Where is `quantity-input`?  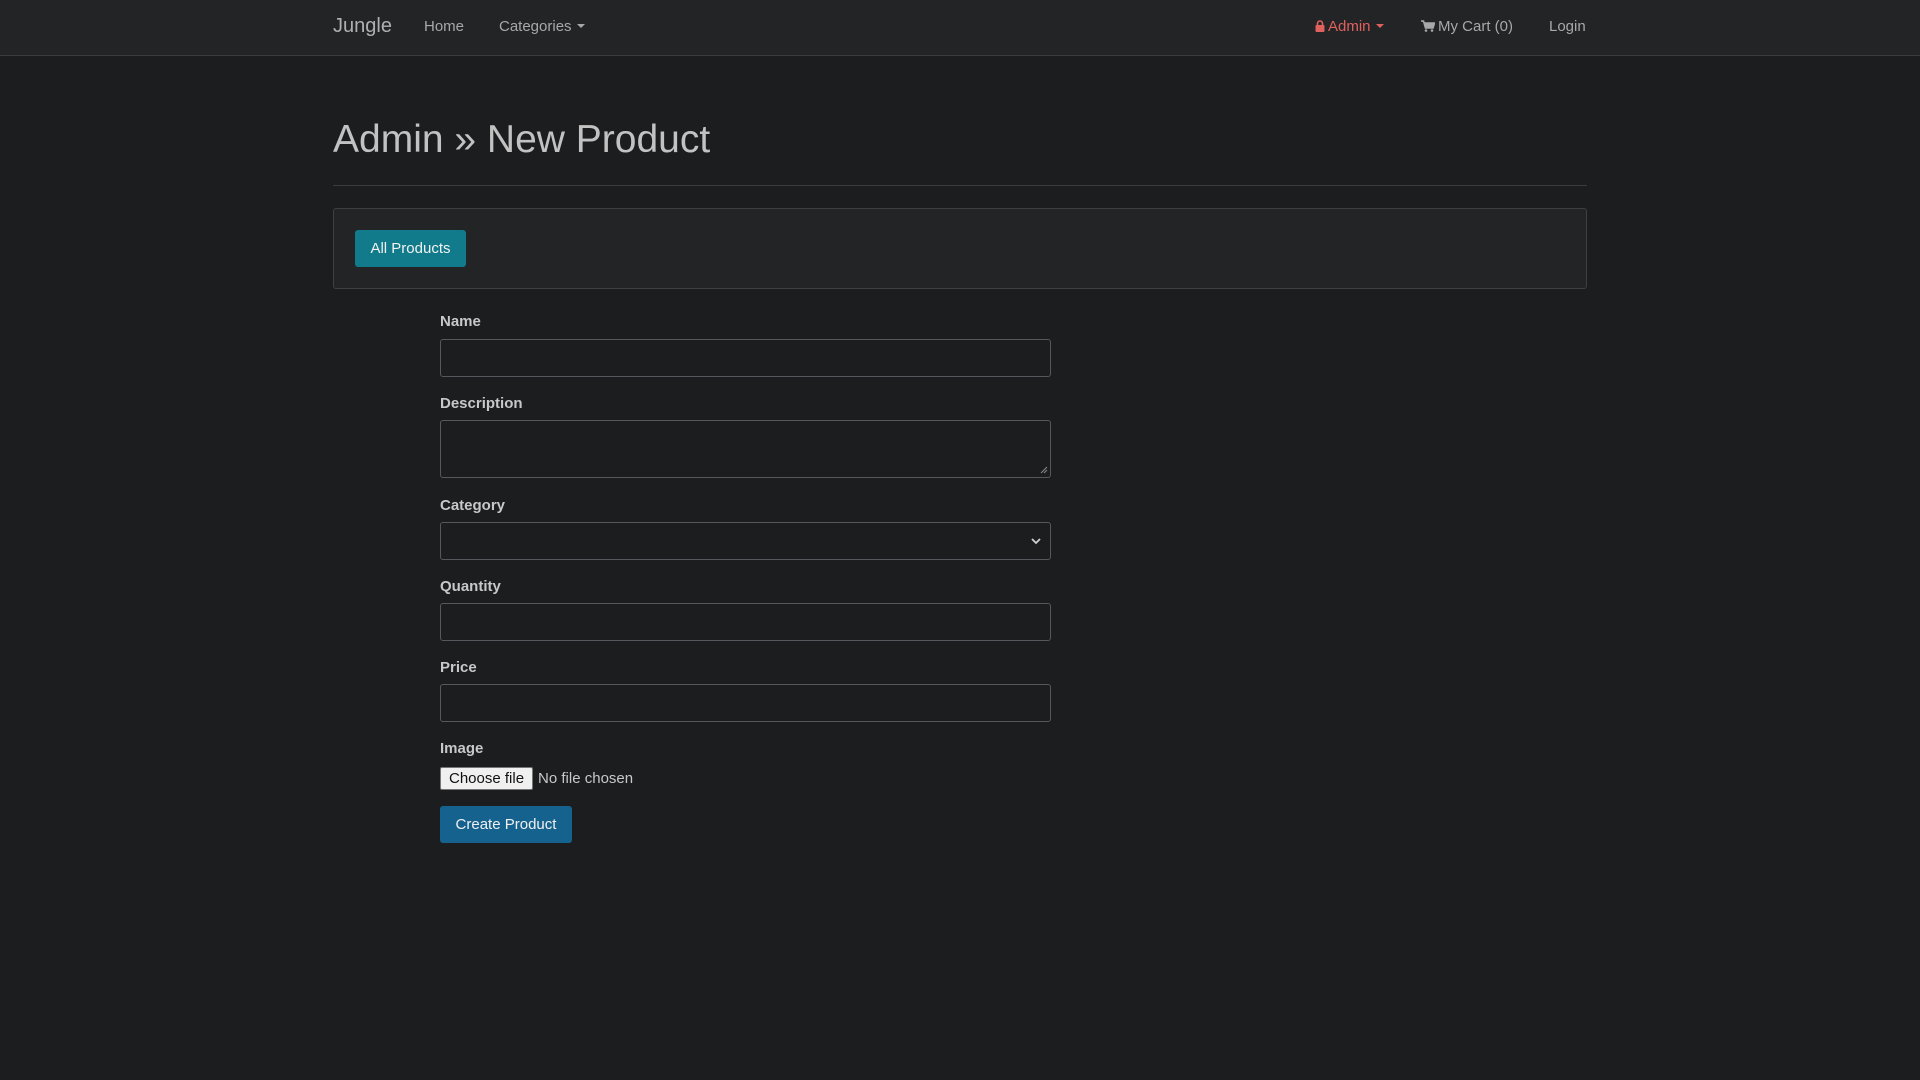
quantity-input is located at coordinates (745, 622).